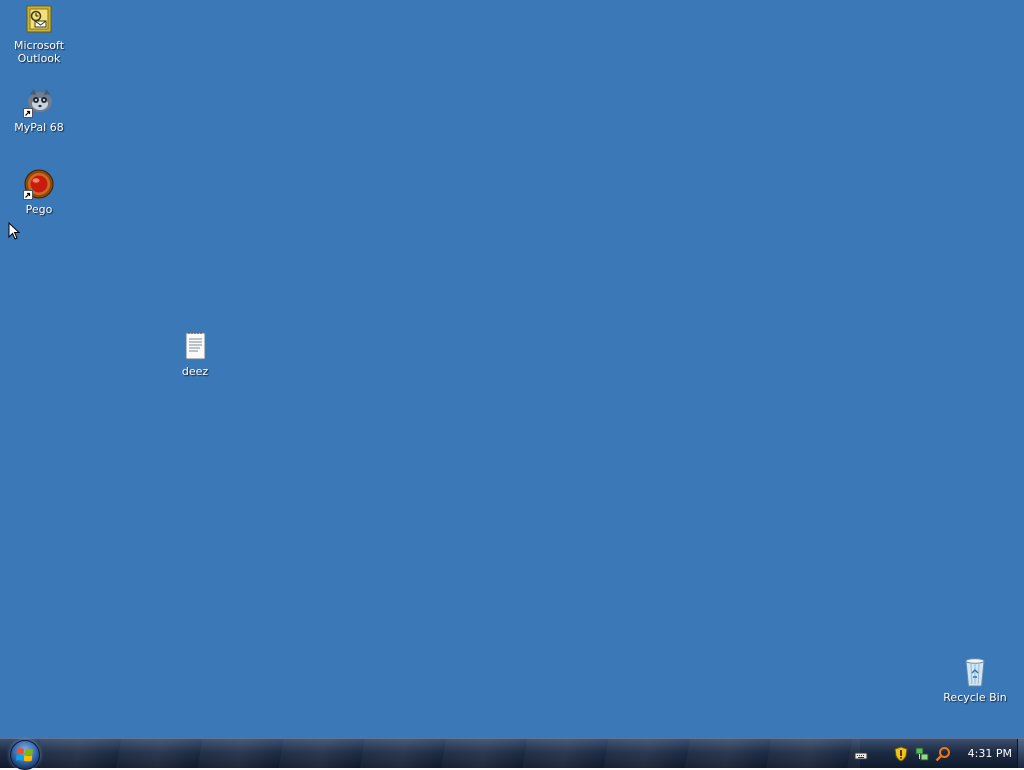  Describe the element at coordinates (901, 753) in the screenshot. I see `security-shield-icon` at that location.